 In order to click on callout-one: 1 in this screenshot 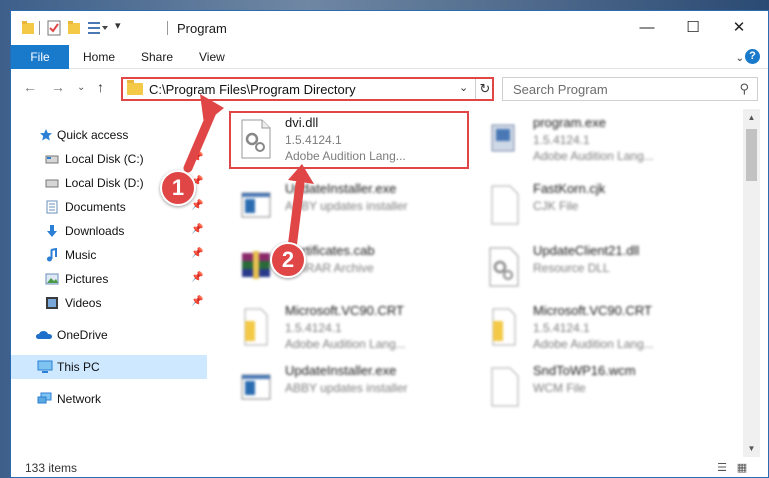, I will do `click(178, 188)`.